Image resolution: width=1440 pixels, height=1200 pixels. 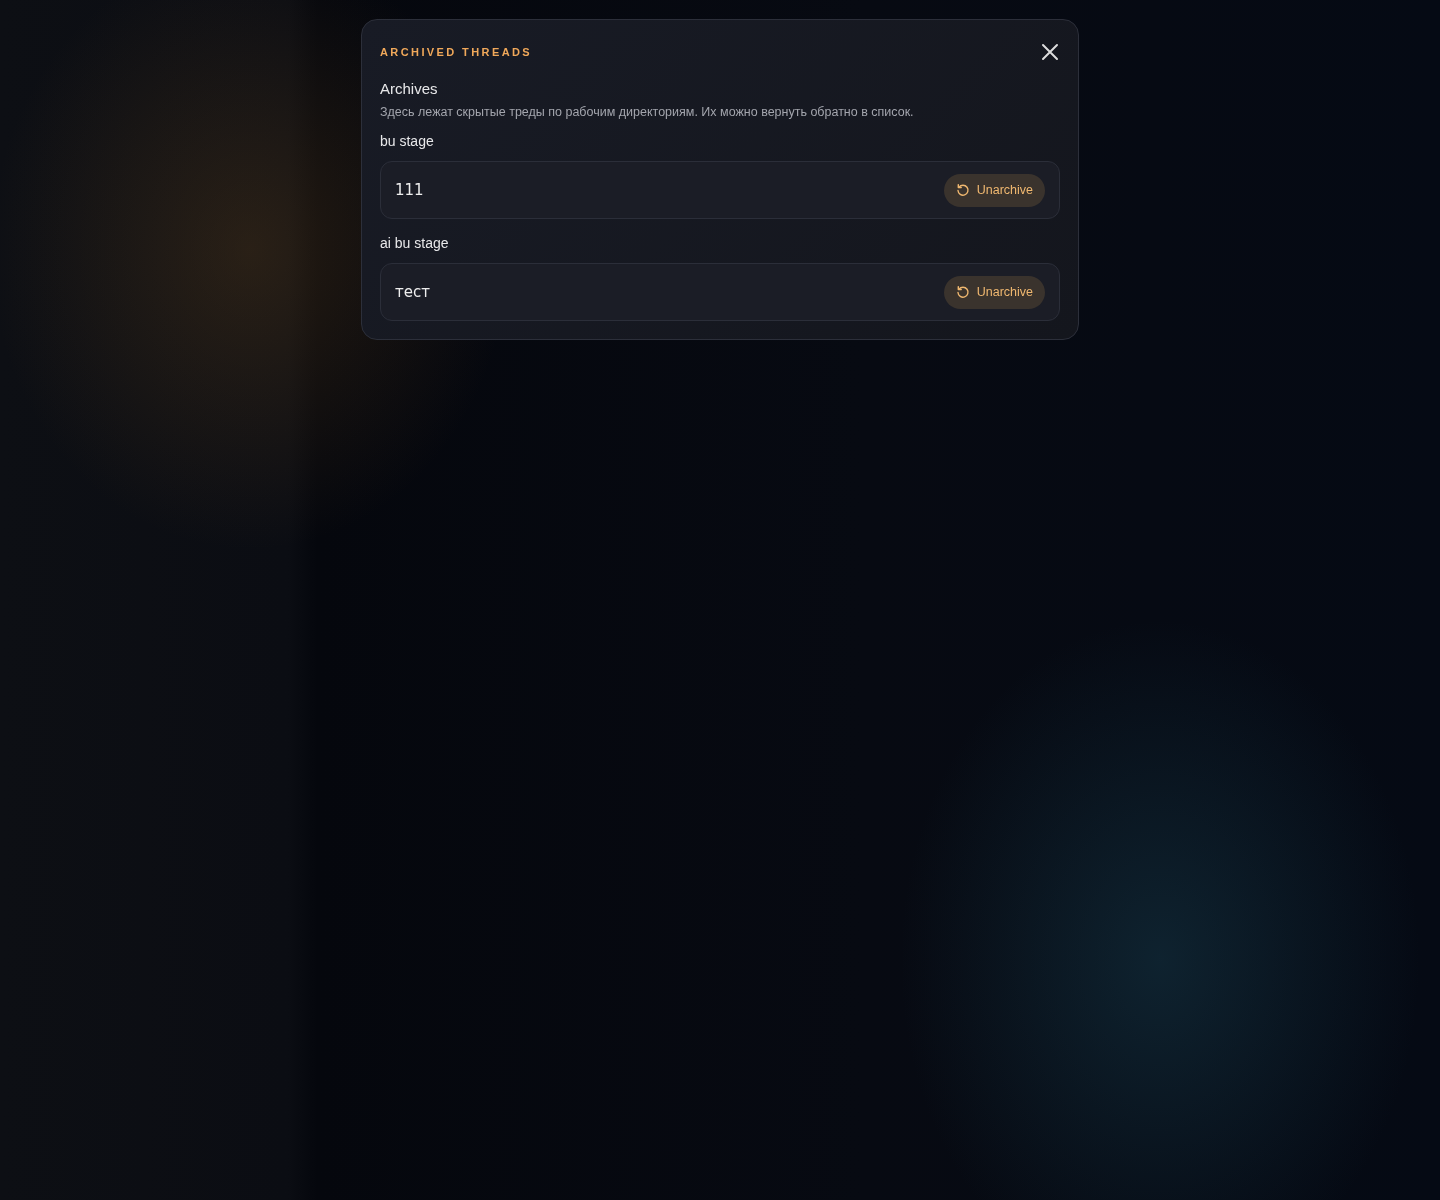 I want to click on dialog-title: Archives, so click(x=409, y=88).